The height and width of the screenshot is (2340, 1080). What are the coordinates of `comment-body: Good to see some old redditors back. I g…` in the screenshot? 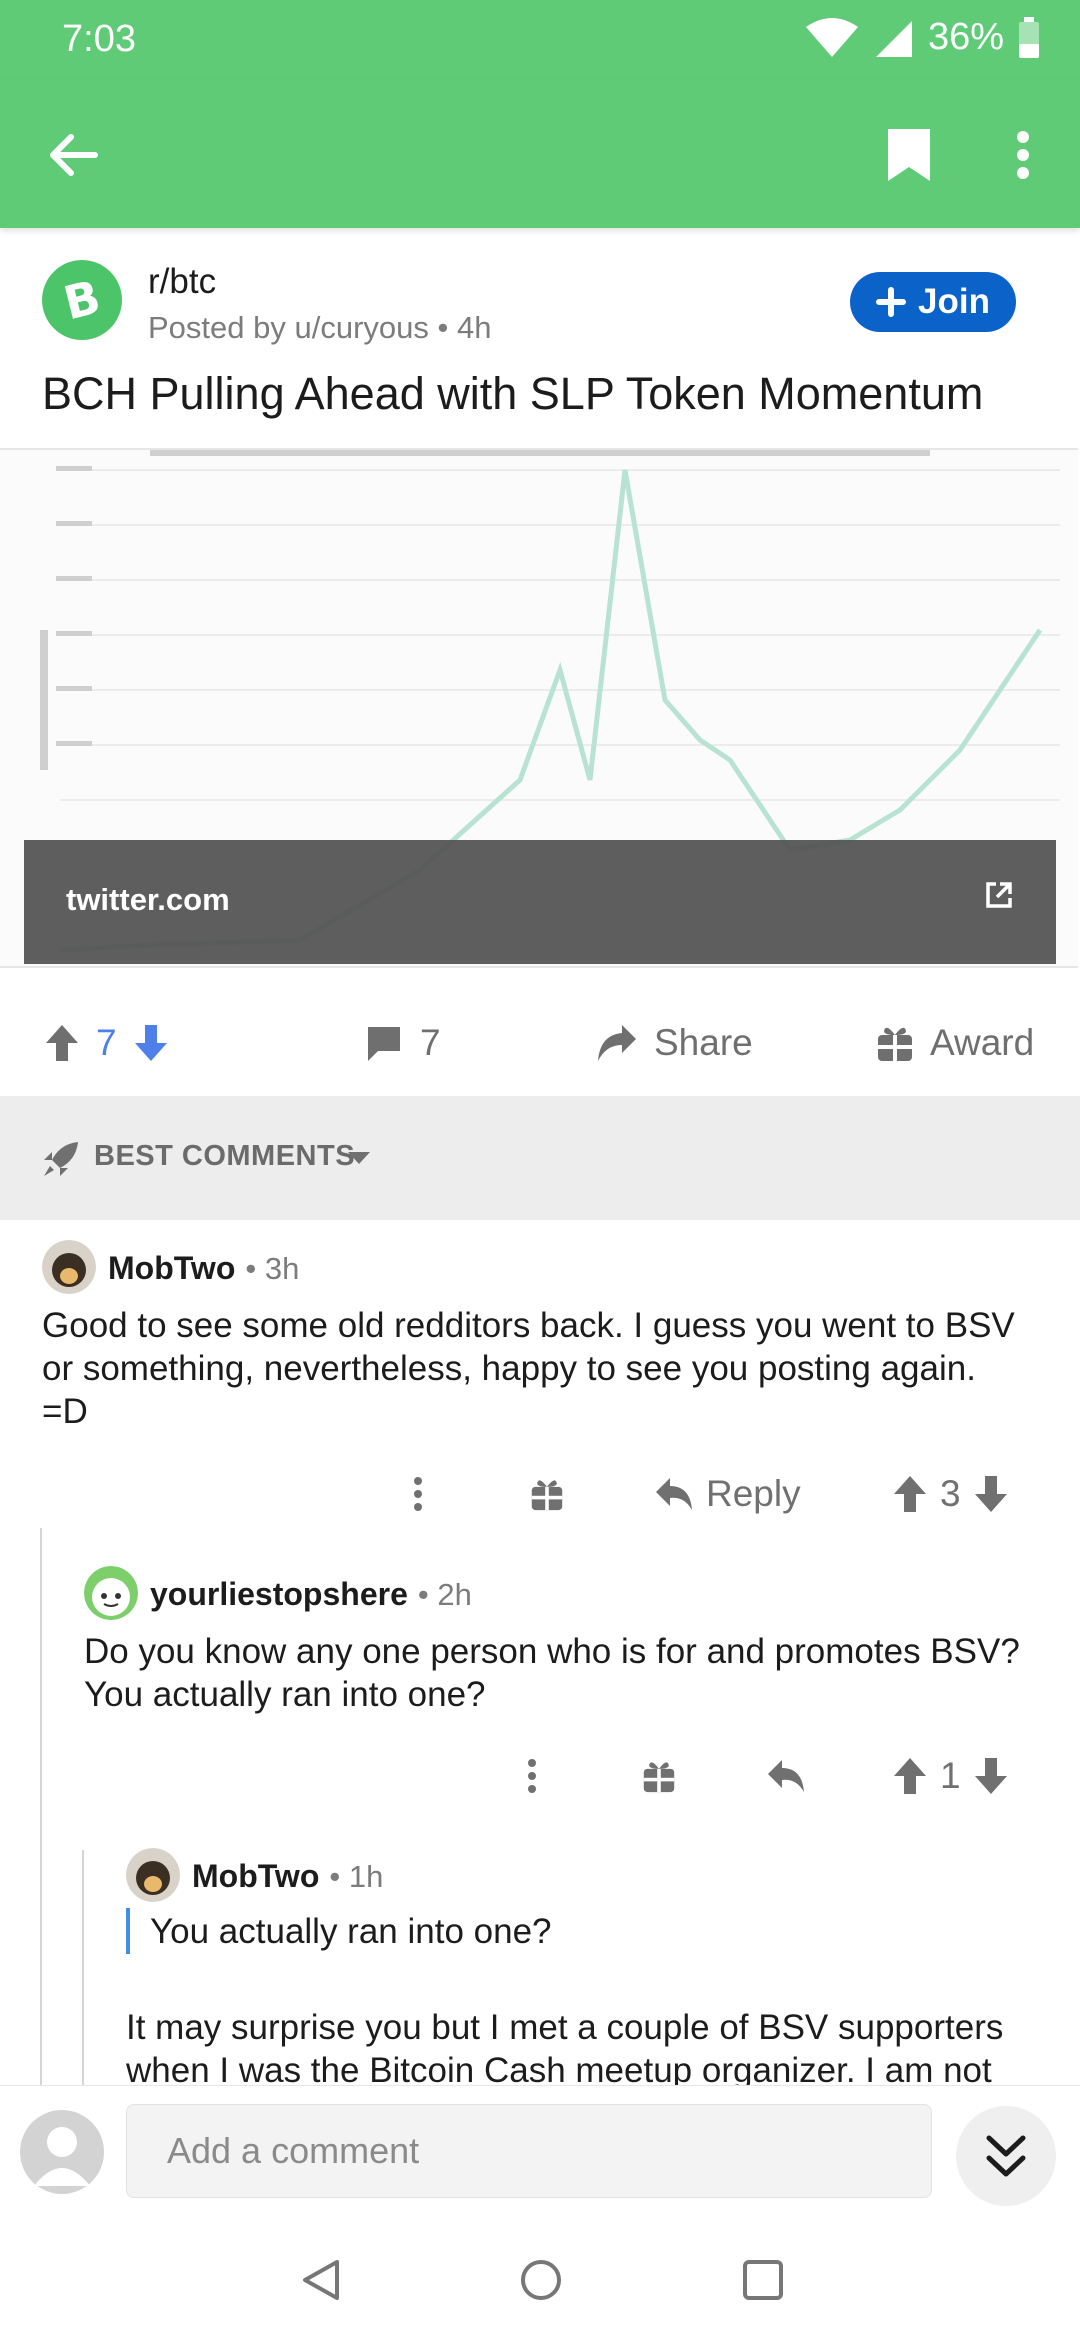 It's located at (528, 1368).